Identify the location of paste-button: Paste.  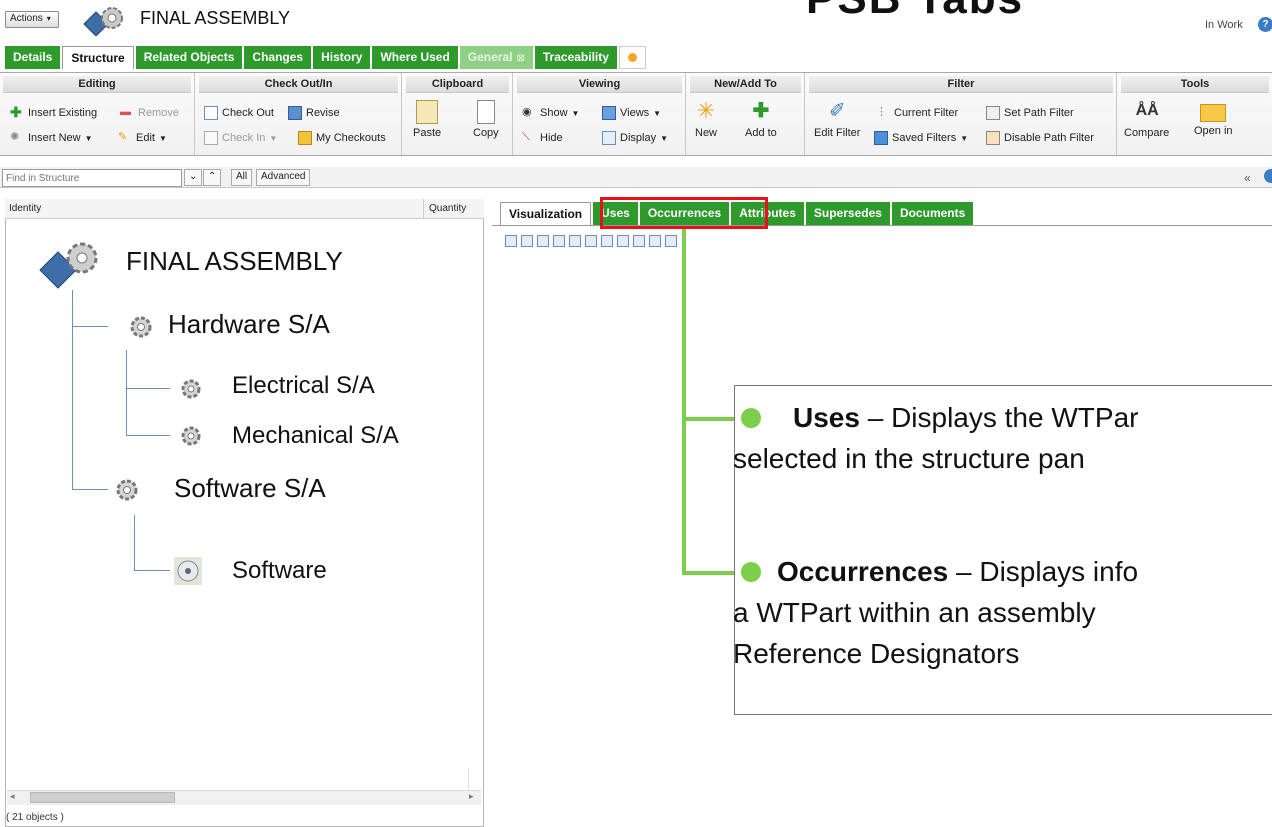
(427, 119).